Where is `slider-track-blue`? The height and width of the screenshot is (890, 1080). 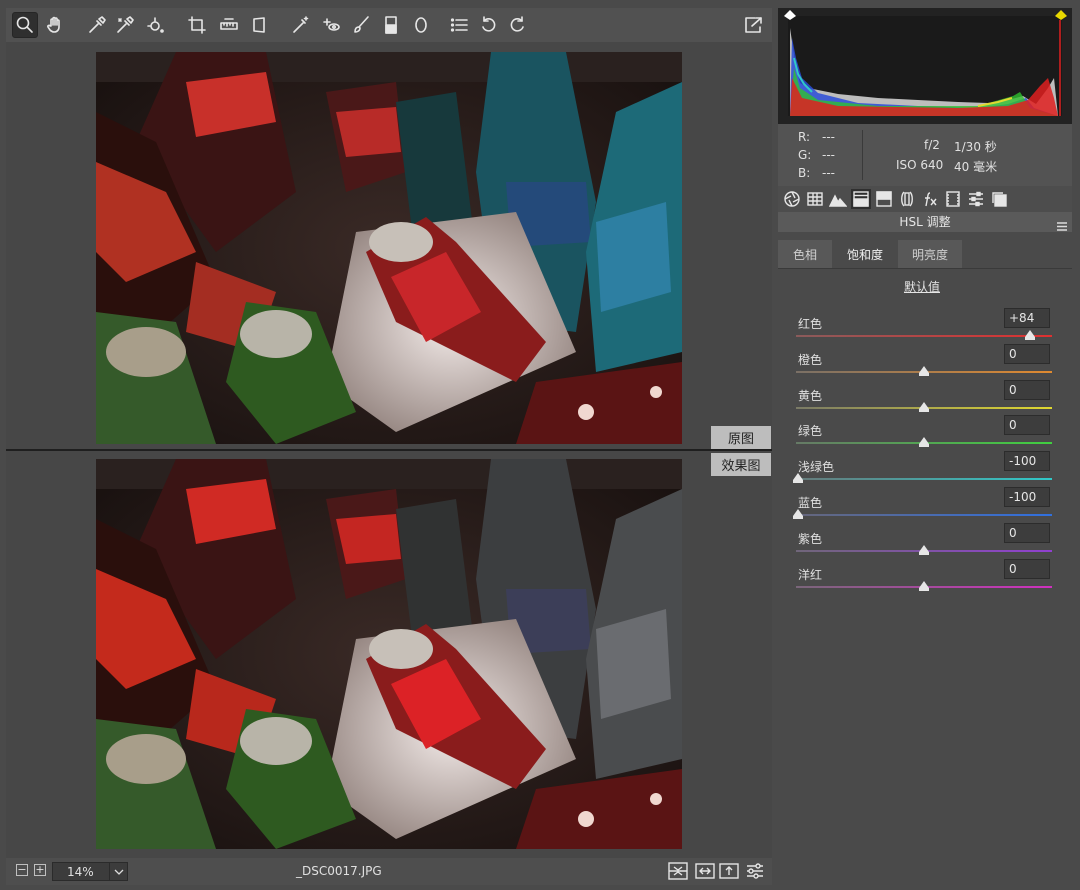
slider-track-blue is located at coordinates (924, 515).